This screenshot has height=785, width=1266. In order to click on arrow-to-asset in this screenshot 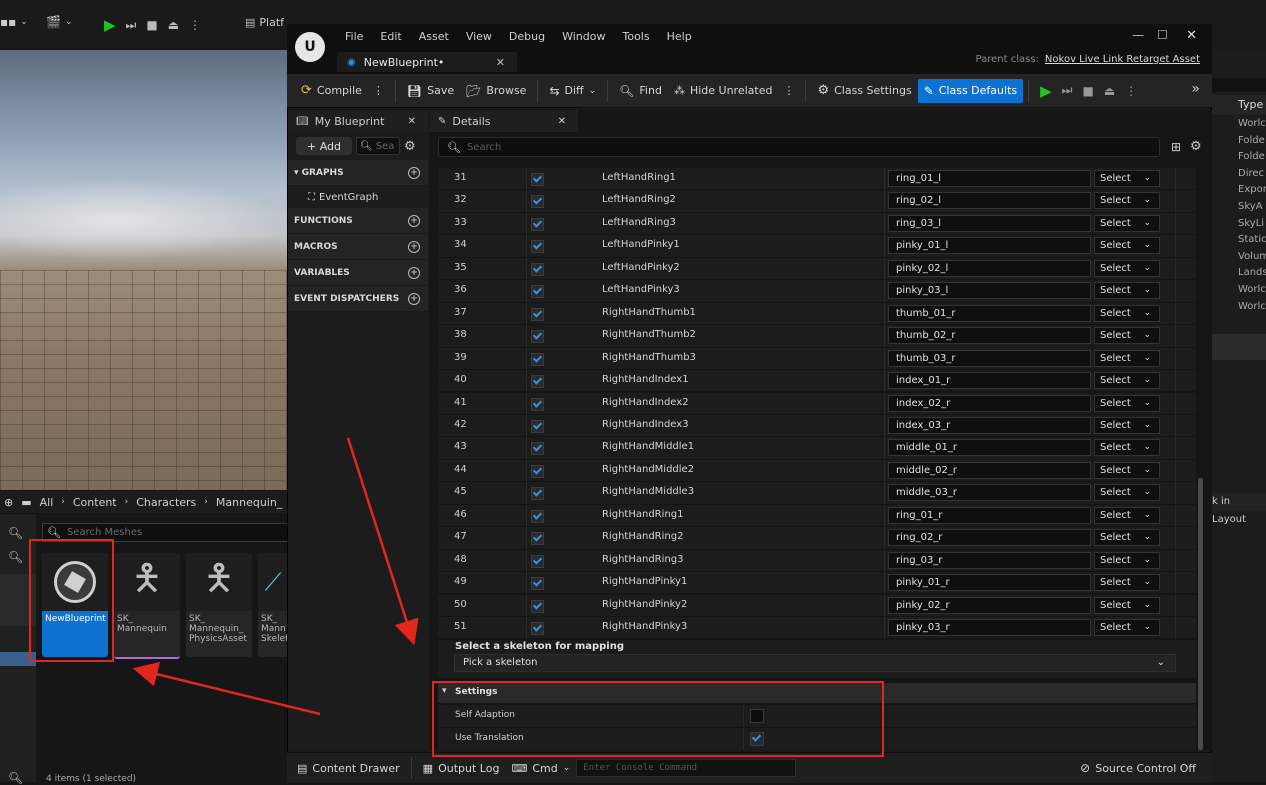, I will do `click(226, 689)`.